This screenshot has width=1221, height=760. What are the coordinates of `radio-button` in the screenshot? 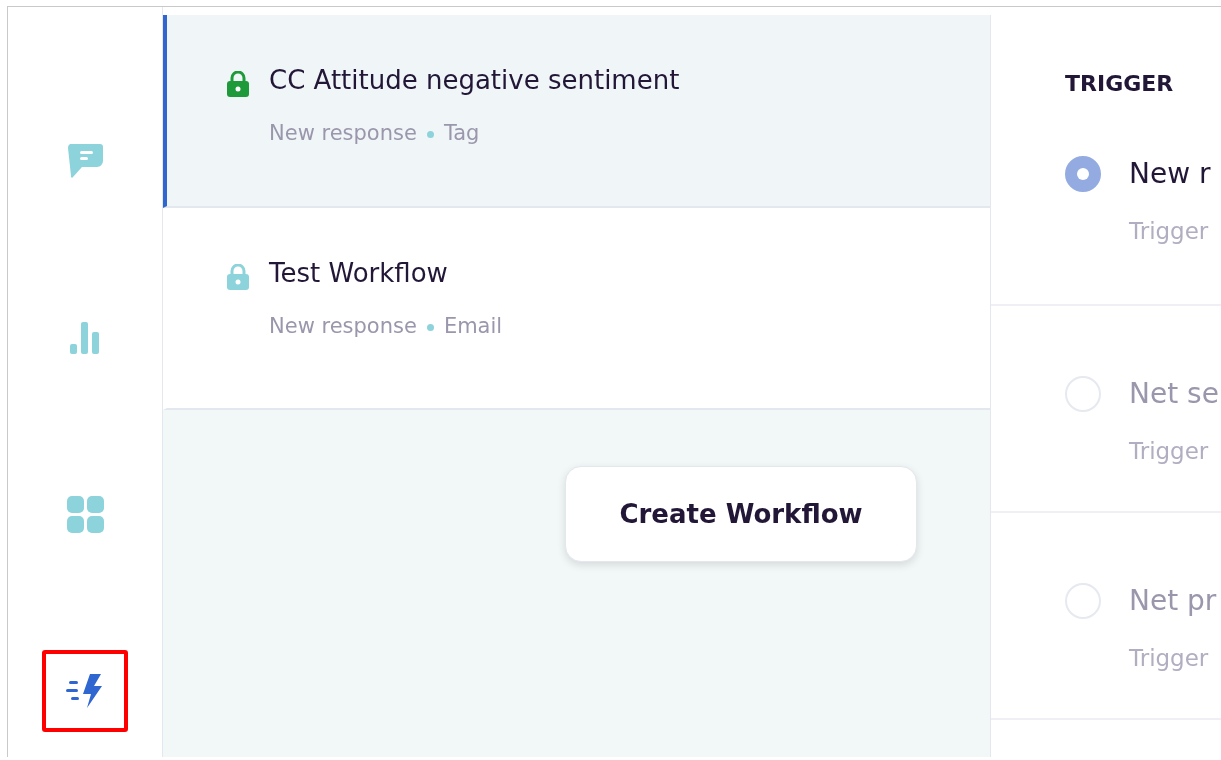 It's located at (1083, 174).